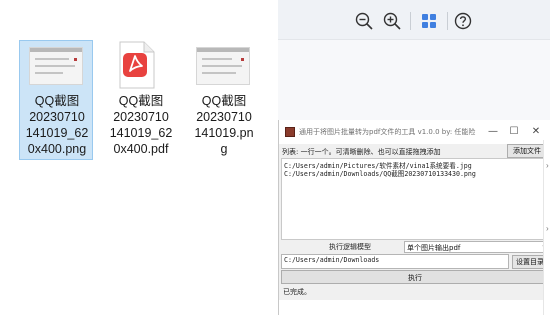 This screenshot has width=550, height=315. What do you see at coordinates (141, 125) in the screenshot?
I see `file-name: QQ截图 20230710 141019_62 0x400.pdf` at bounding box center [141, 125].